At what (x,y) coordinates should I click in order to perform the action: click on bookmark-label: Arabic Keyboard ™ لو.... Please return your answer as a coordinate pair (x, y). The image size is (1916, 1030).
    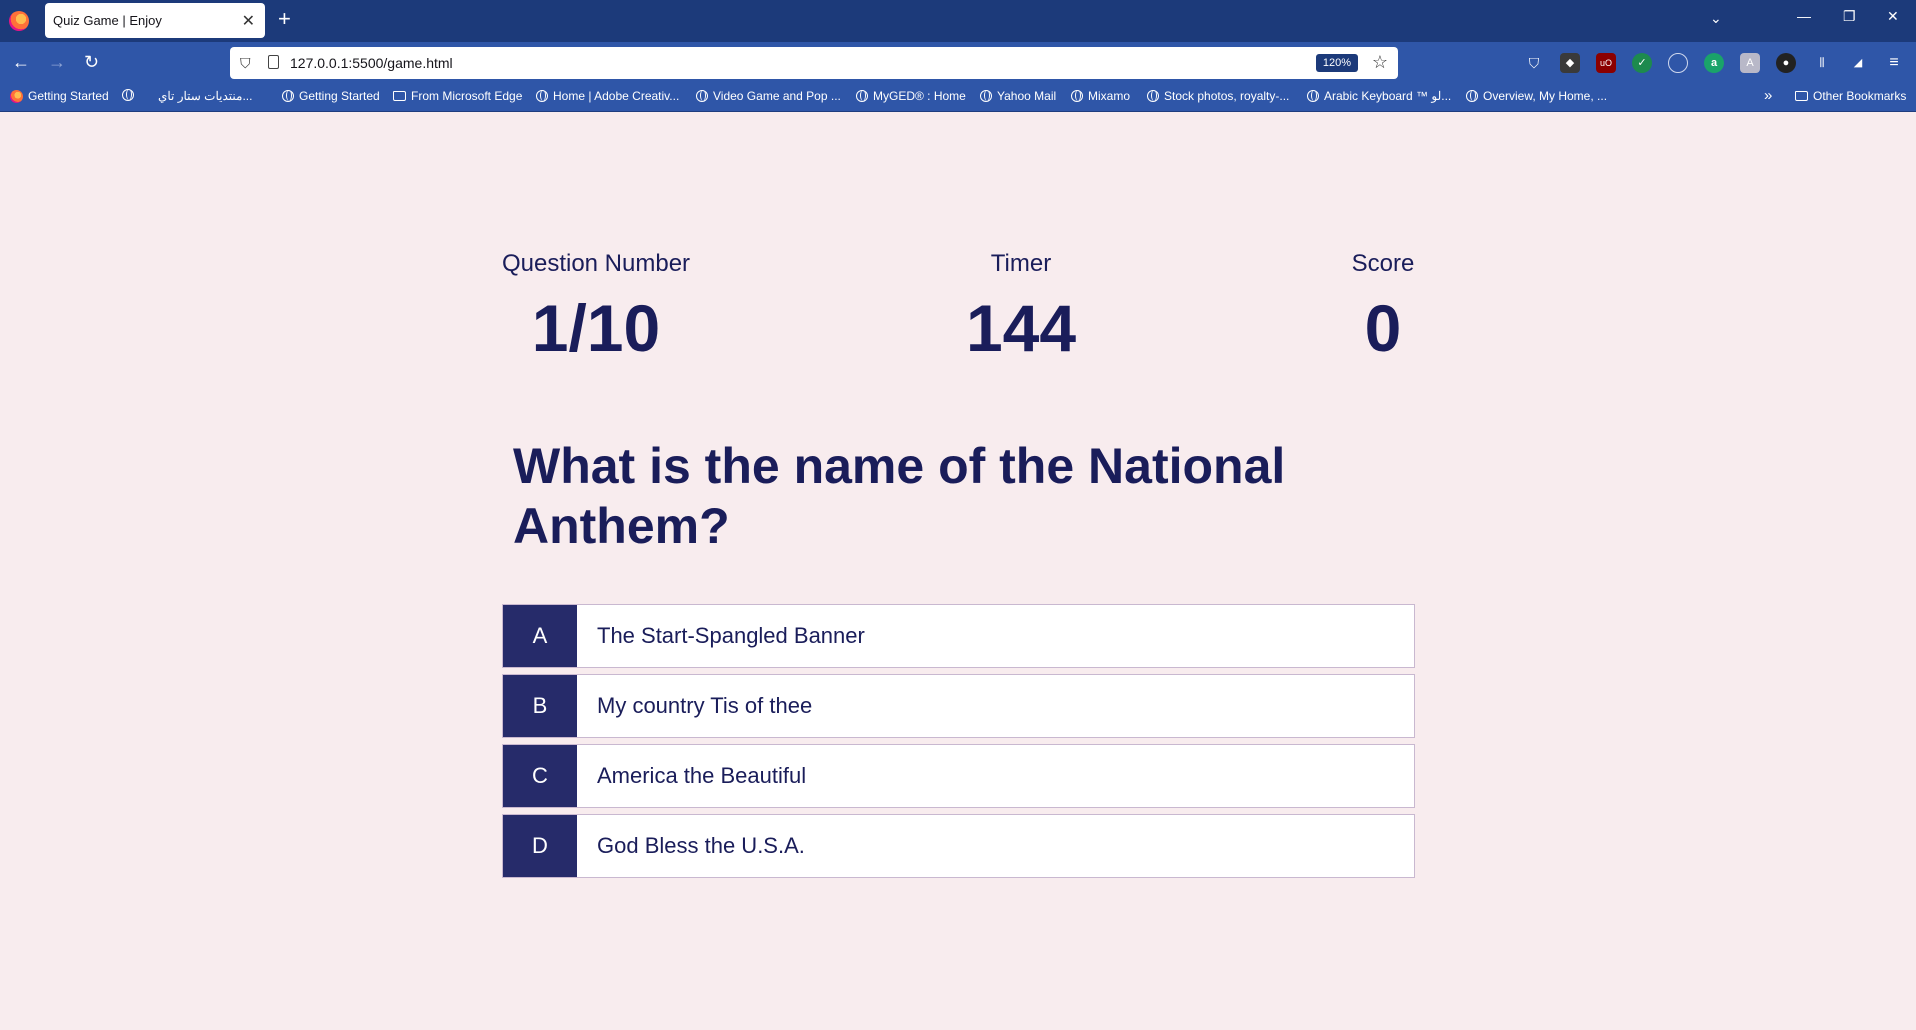
    Looking at the image, I should click on (1388, 96).